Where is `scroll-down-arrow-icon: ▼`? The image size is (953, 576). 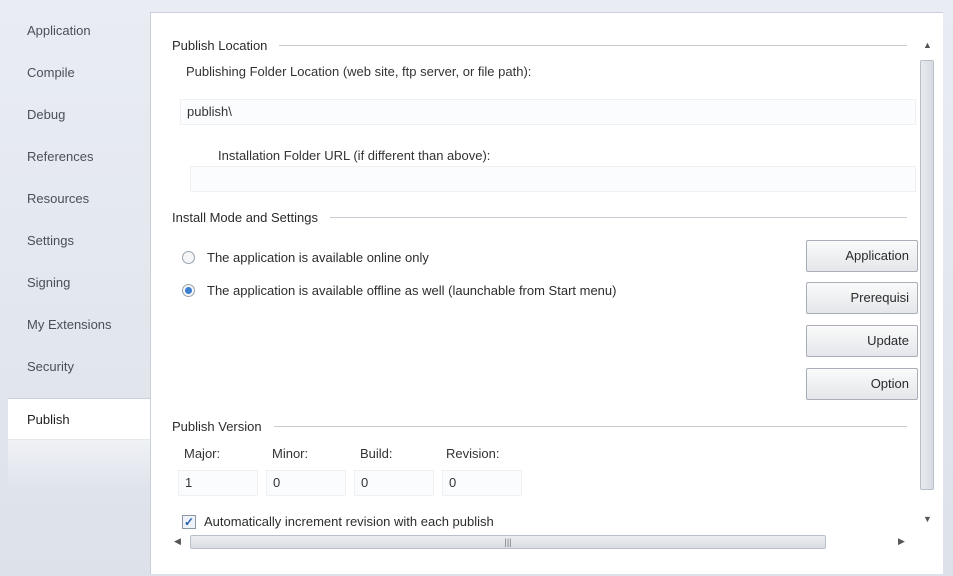
scroll-down-arrow-icon: ▼ is located at coordinates (927, 519).